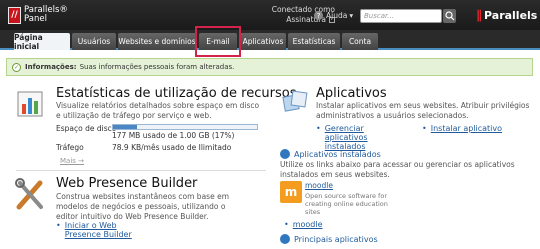 The width and height of the screenshot is (540, 249). I want to click on disk-usage-fill, so click(125, 127).